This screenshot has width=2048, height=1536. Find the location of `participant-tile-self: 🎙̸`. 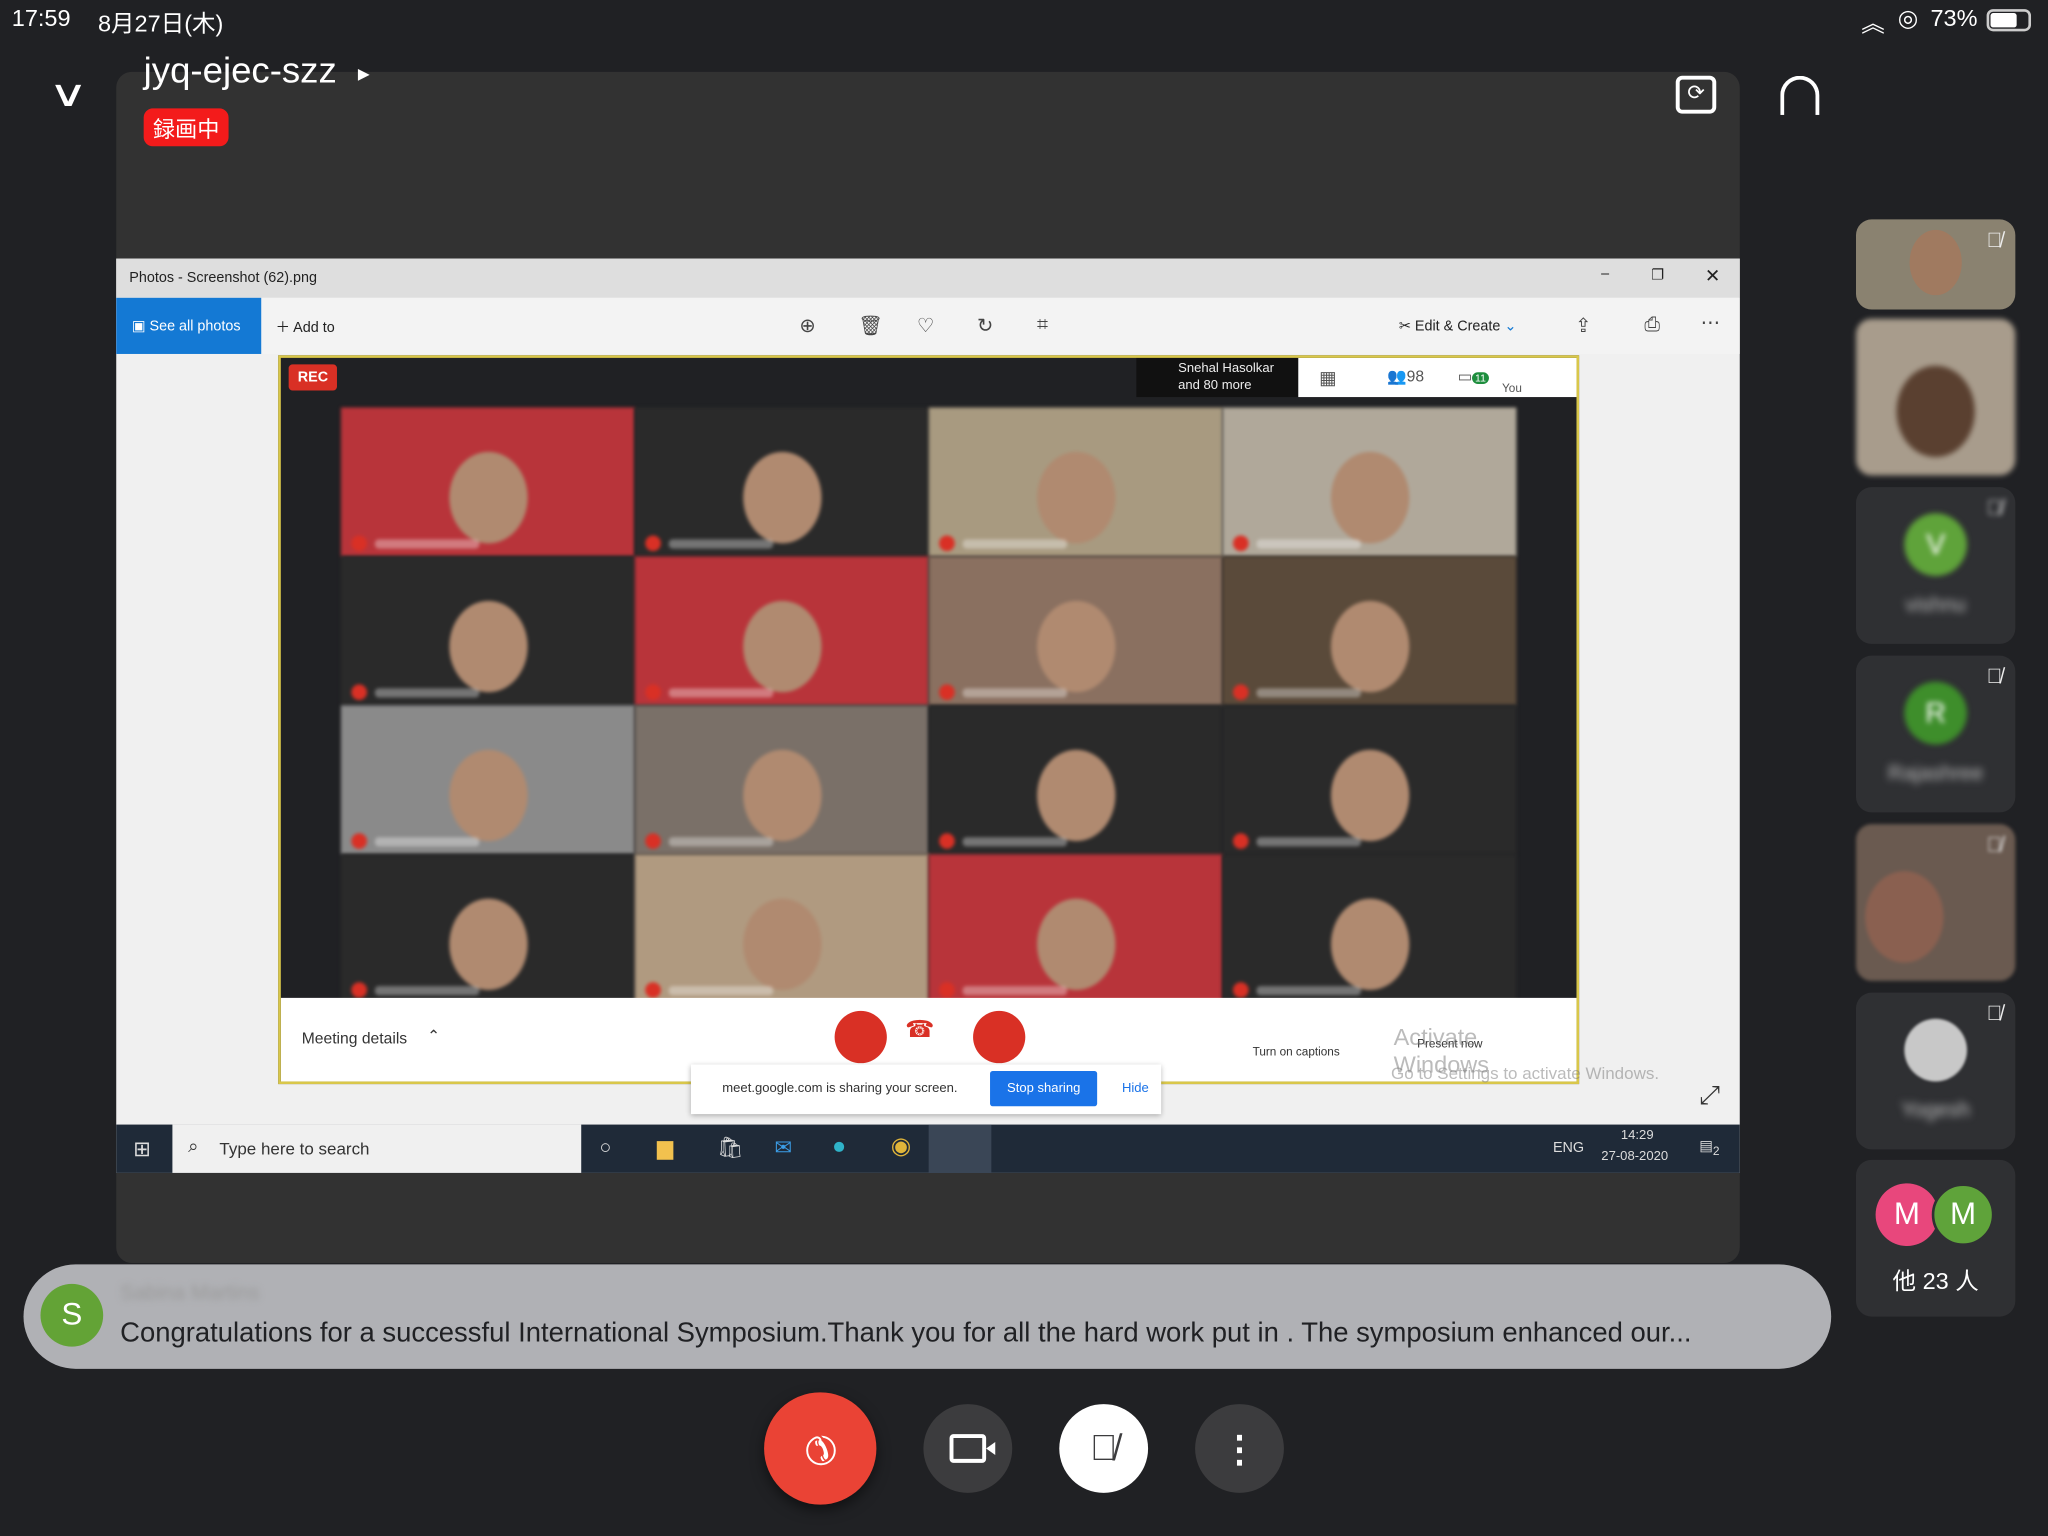

participant-tile-self: 🎙̸ is located at coordinates (1935, 264).